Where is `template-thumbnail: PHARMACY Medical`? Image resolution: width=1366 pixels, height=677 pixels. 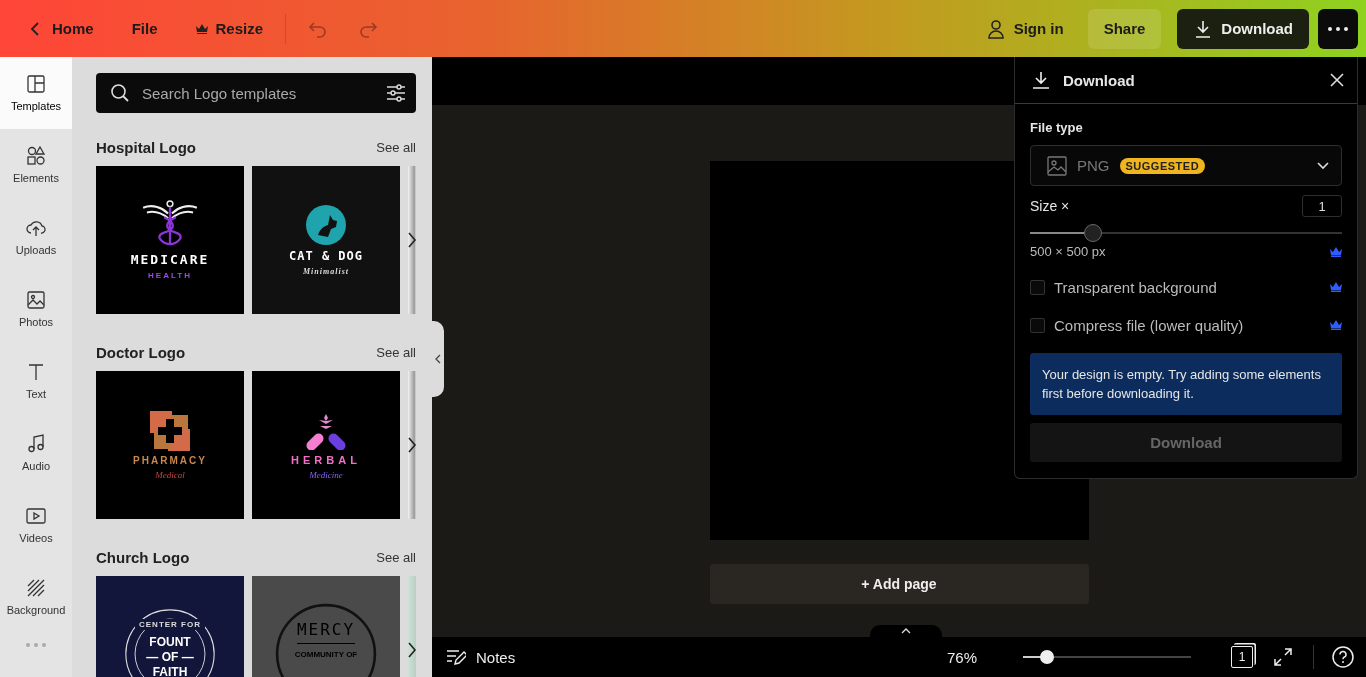
template-thumbnail: PHARMACY Medical is located at coordinates (170, 445).